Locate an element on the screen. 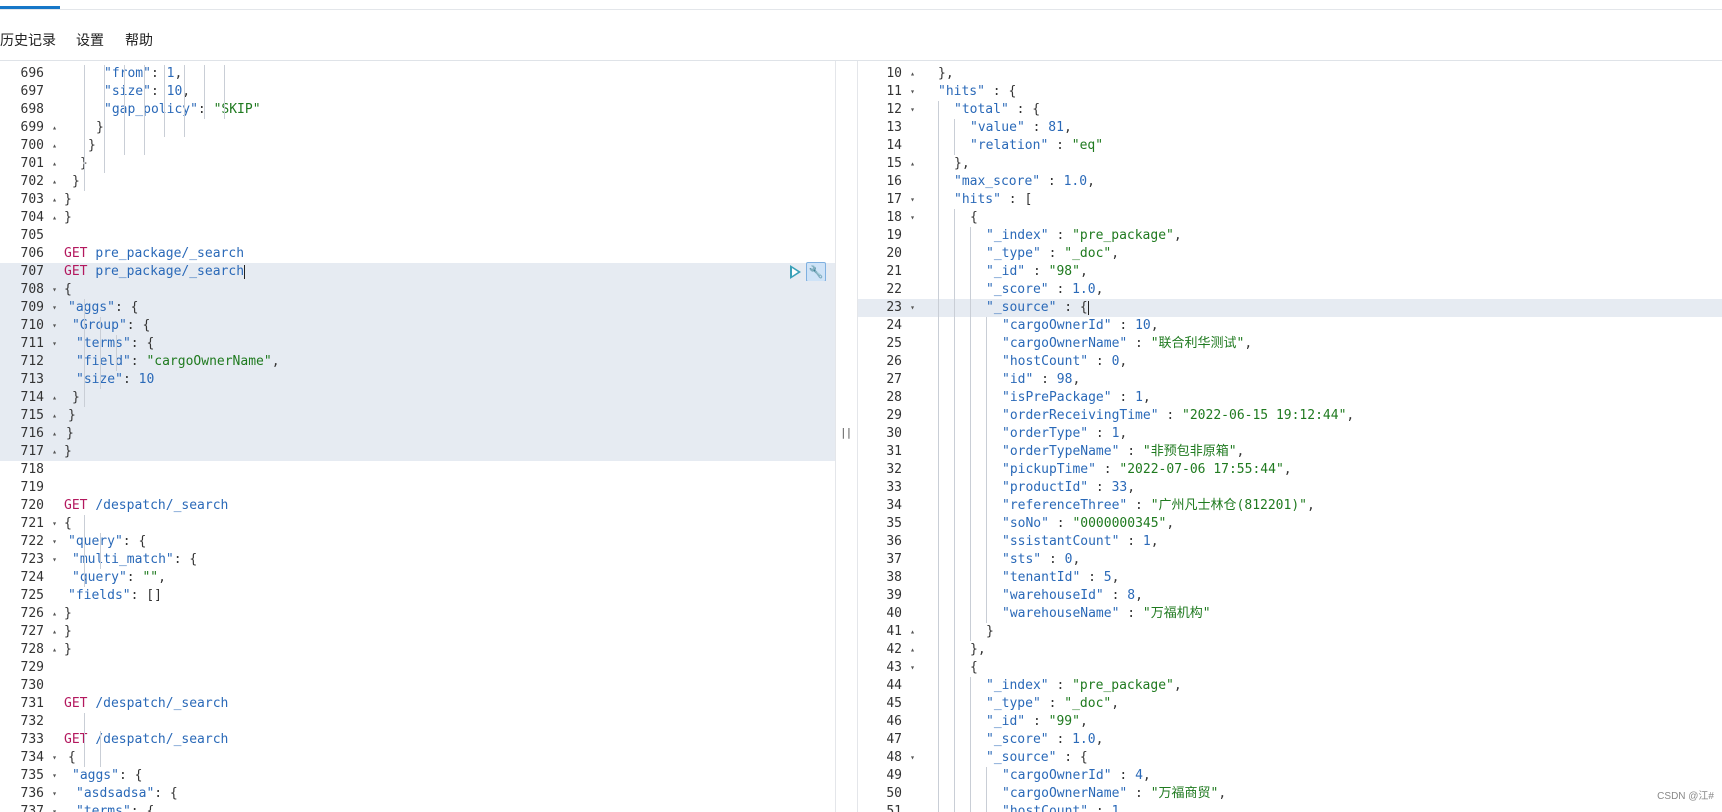 This screenshot has width=1722, height=812. code-line: 709 ▾ "aggs": { is located at coordinates (417, 308).